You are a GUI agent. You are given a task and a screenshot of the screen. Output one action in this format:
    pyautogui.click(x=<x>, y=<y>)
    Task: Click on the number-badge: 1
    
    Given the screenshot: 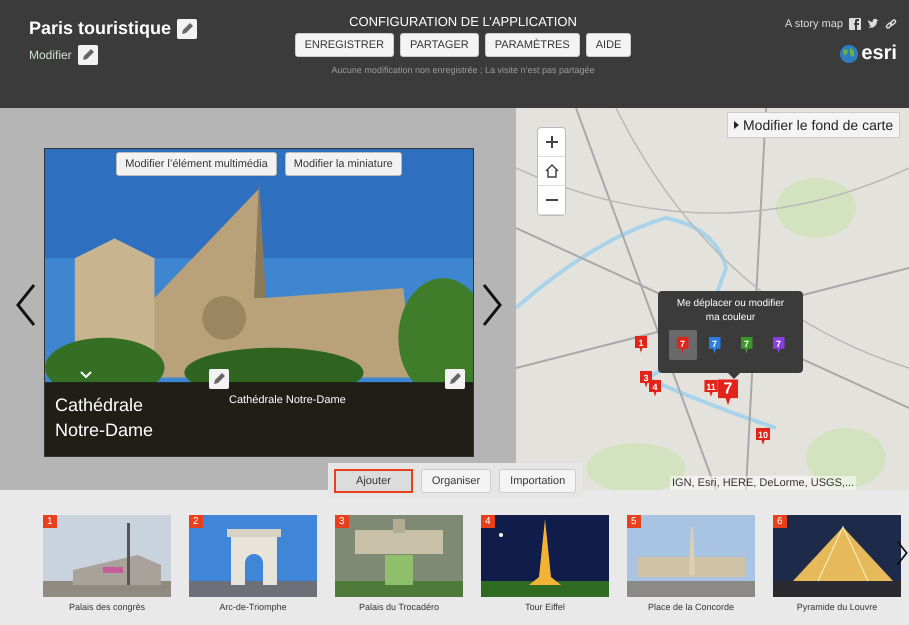 What is the action you would take?
    pyautogui.click(x=50, y=521)
    